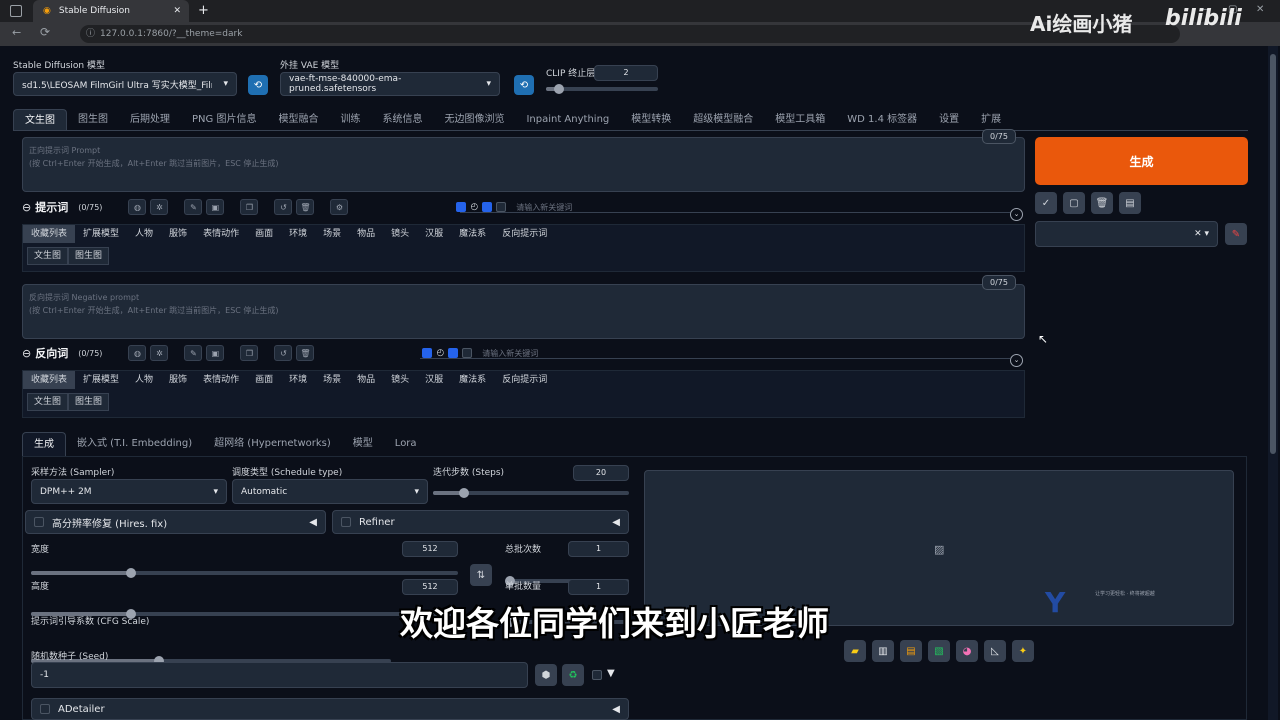 Image resolution: width=1280 pixels, height=720 pixels. What do you see at coordinates (16, 11) in the screenshot?
I see `tab-menu-icon` at bounding box center [16, 11].